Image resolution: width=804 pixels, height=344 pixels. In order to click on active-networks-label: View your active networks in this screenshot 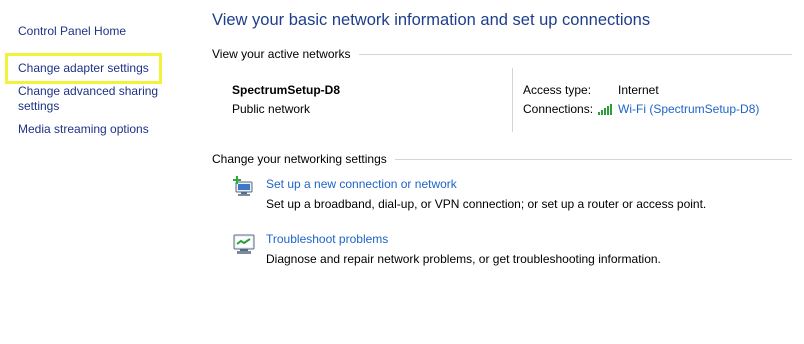, I will do `click(281, 54)`.